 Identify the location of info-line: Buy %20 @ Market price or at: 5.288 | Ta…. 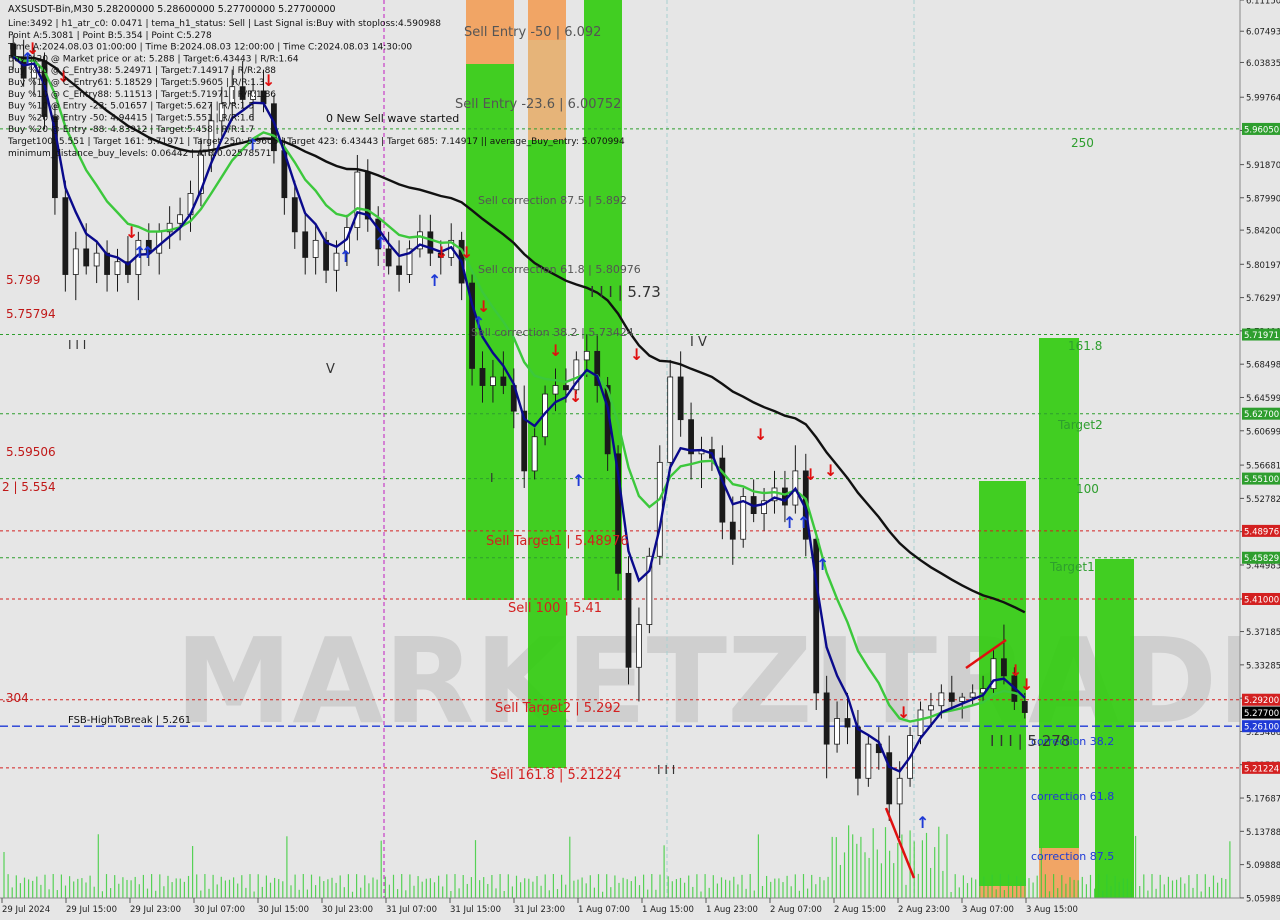
(153, 59).